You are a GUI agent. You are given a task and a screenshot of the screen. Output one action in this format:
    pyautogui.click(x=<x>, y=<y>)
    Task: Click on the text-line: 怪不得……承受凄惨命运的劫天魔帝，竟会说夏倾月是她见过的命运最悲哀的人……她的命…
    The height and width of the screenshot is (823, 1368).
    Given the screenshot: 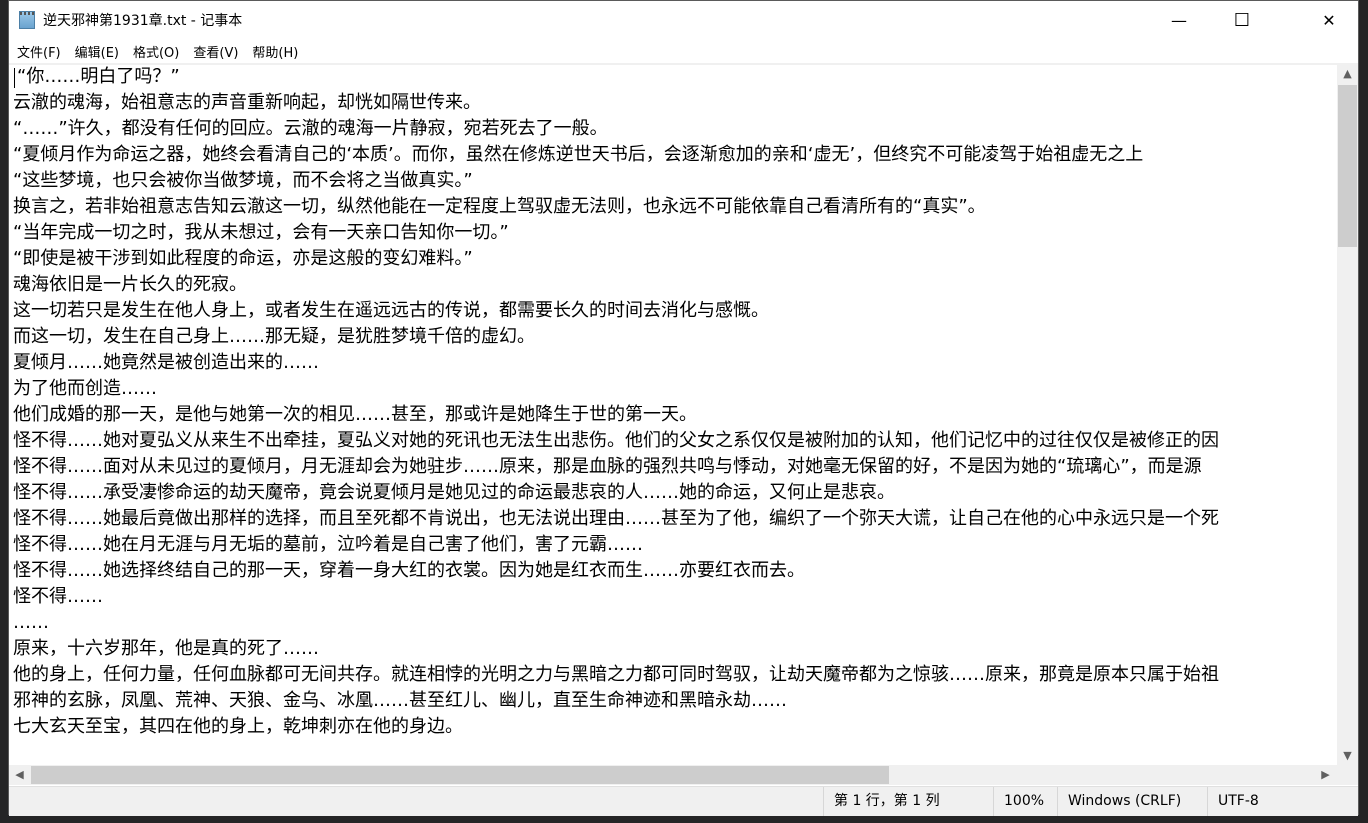 What is the action you would take?
    pyautogui.click(x=454, y=492)
    